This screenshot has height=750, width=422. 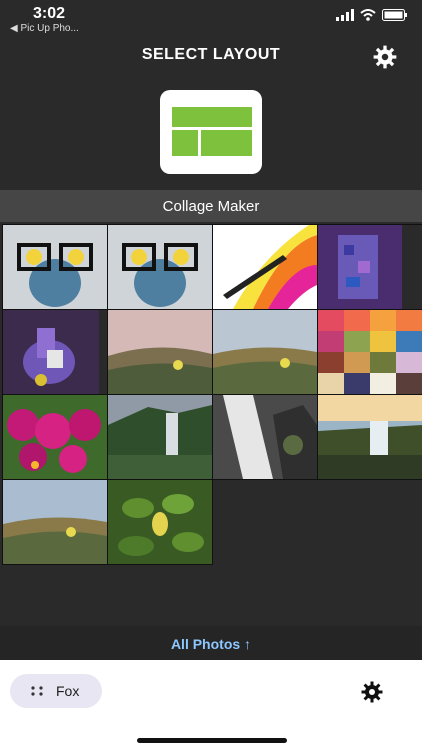 What do you see at coordinates (394, 15) in the screenshot?
I see `battery-icon` at bounding box center [394, 15].